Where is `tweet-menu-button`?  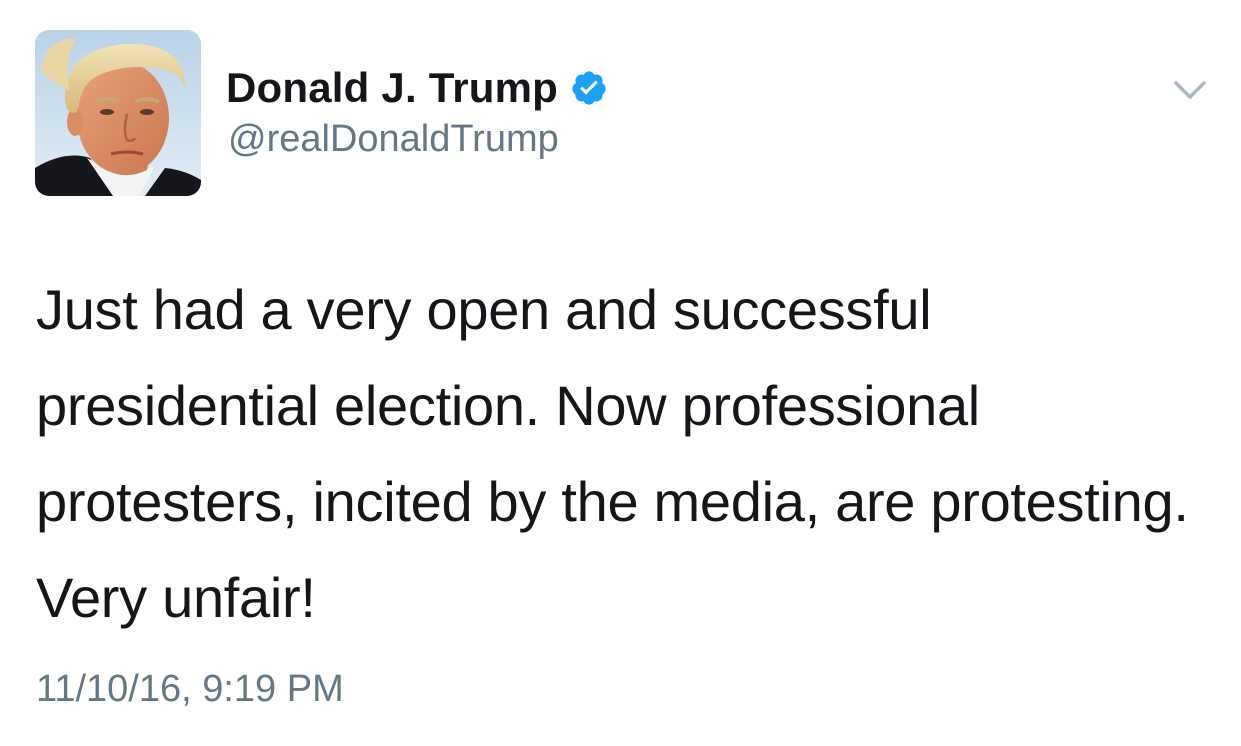 tweet-menu-button is located at coordinates (1190, 90).